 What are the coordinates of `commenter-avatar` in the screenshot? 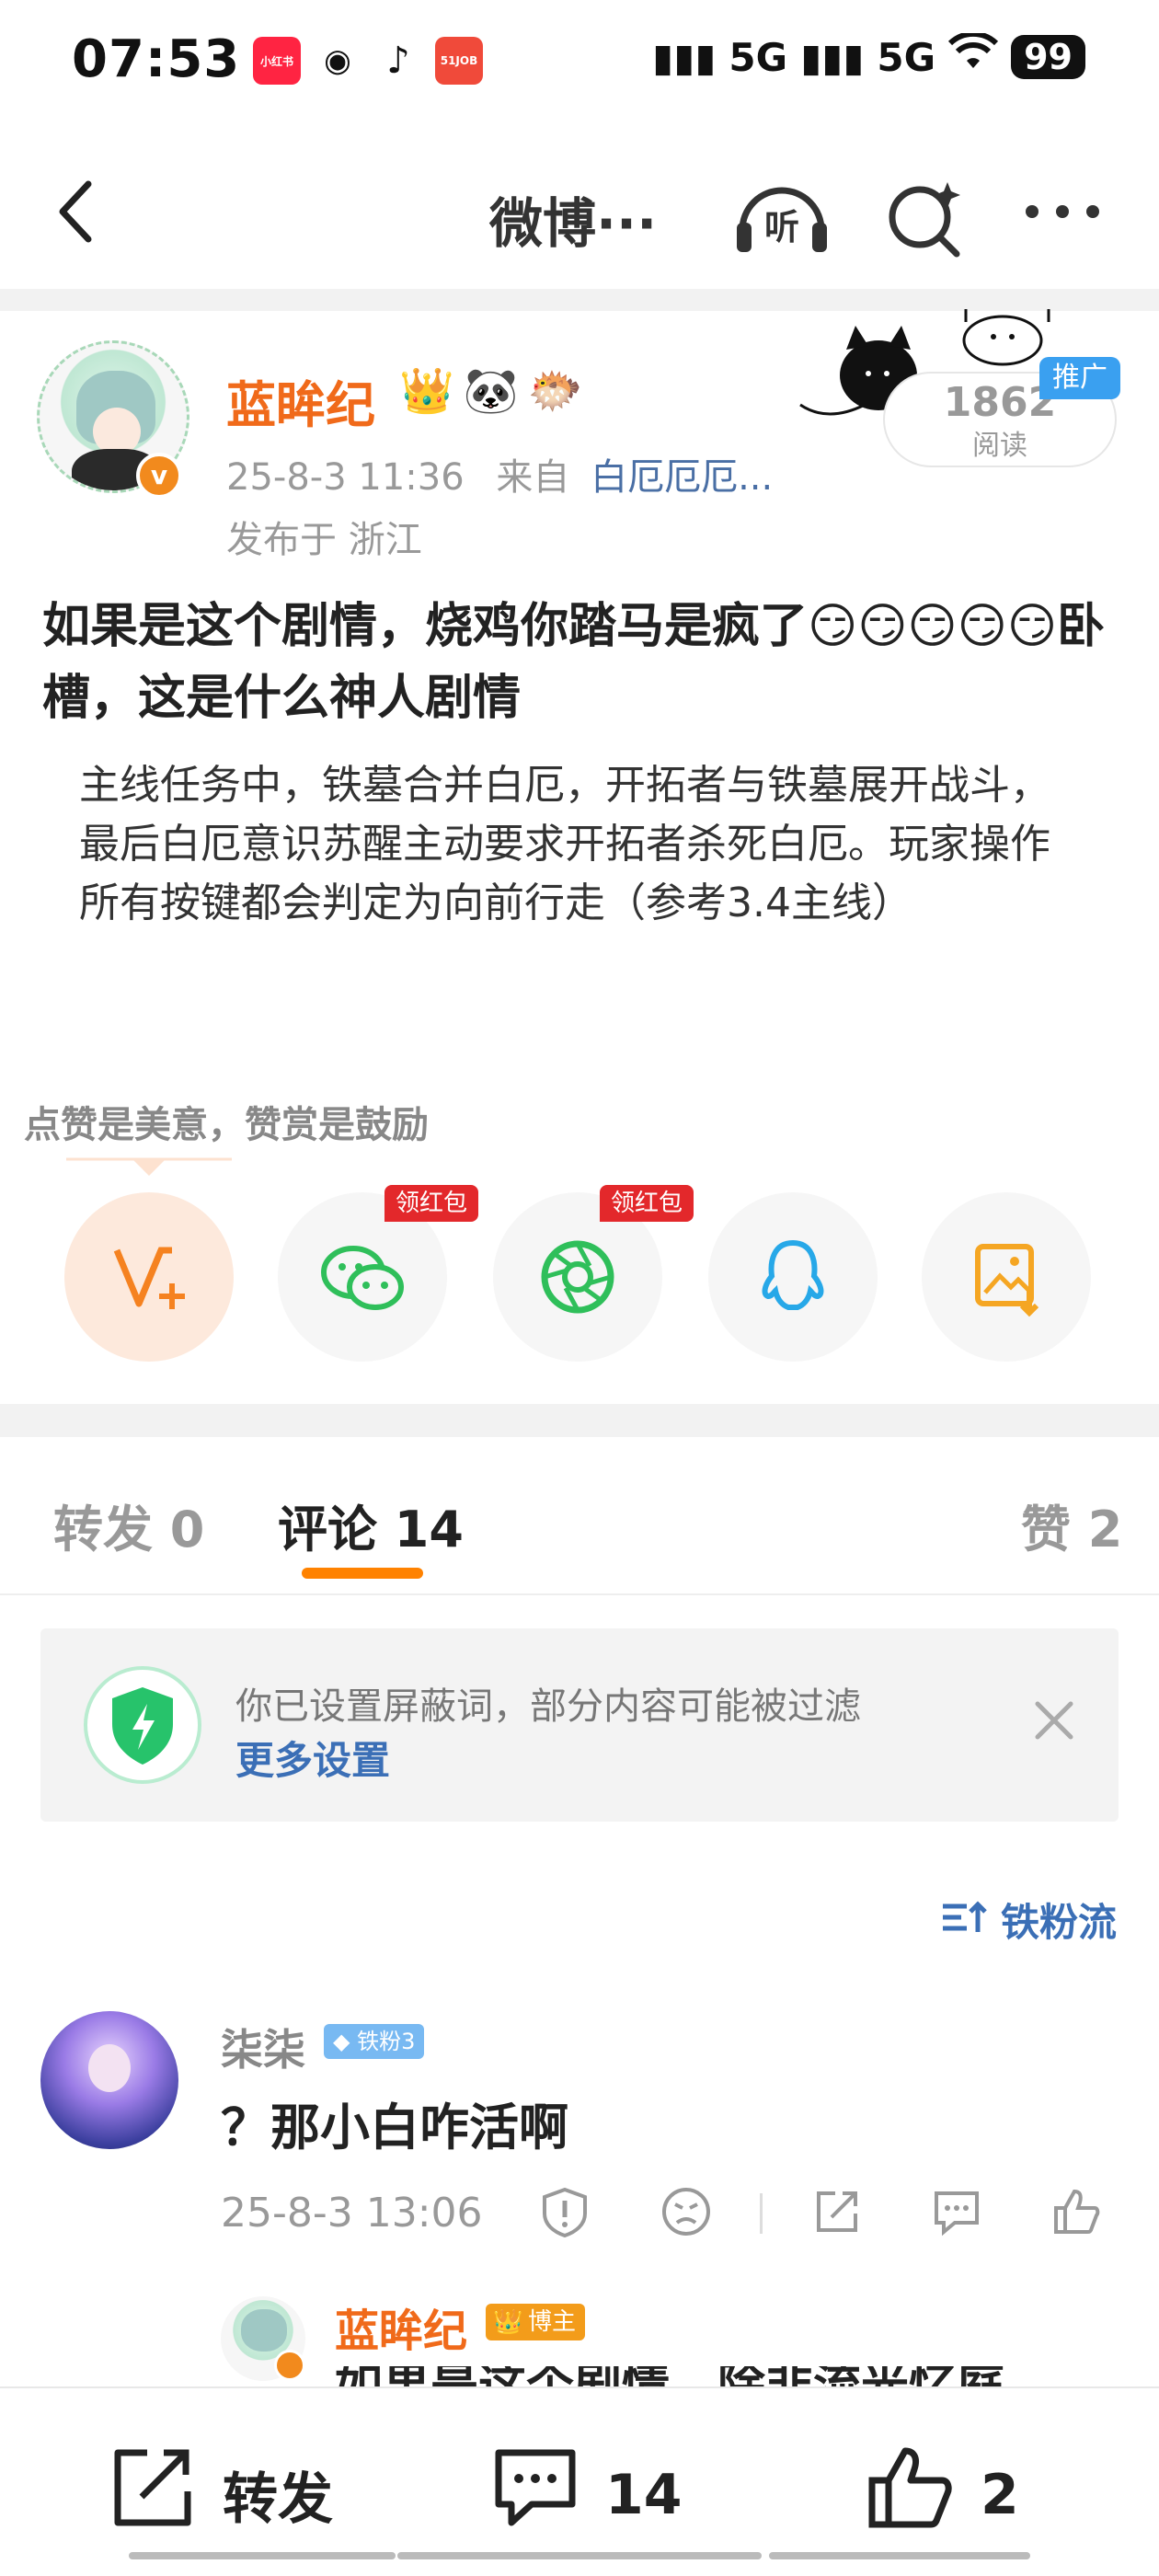 It's located at (109, 2080).